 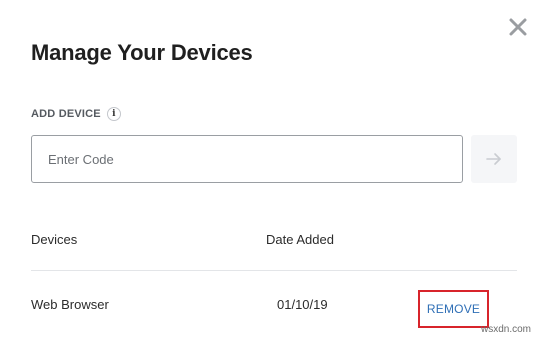 What do you see at coordinates (54, 239) in the screenshot?
I see `column-header-devices: Devices` at bounding box center [54, 239].